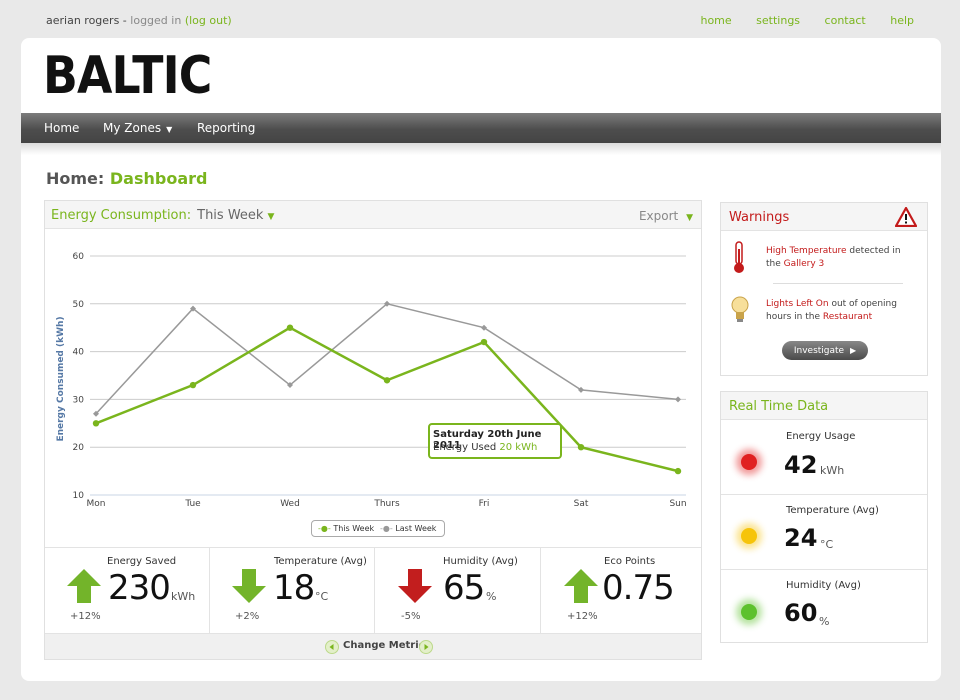  I want to click on user-status: aerian rogers - logged in (log out), so click(139, 20).